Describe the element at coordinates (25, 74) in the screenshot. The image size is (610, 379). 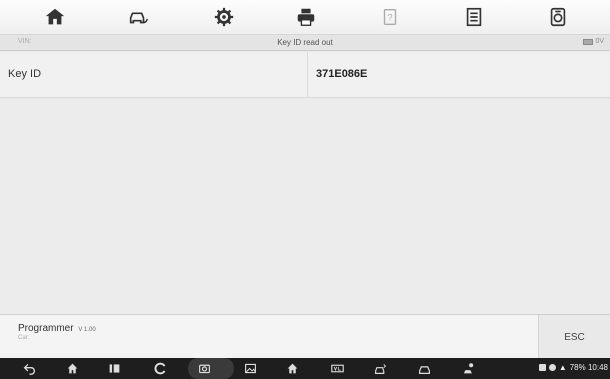
I see `key-id-label: Key ID` at that location.